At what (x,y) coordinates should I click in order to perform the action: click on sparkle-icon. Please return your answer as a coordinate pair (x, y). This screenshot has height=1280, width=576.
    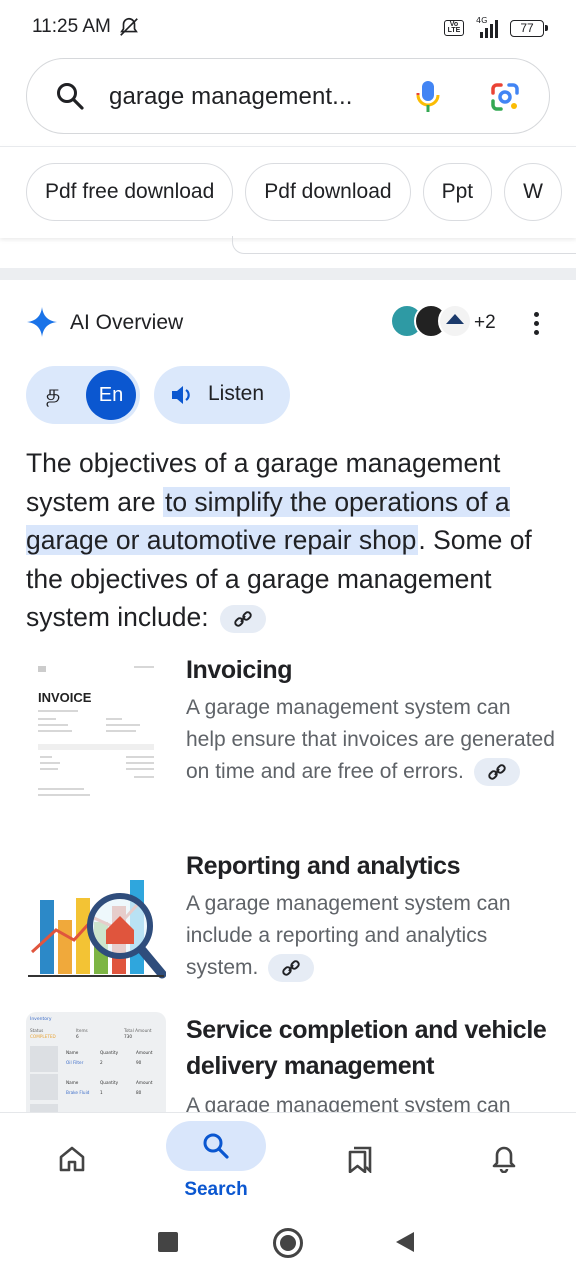
    Looking at the image, I should click on (42, 322).